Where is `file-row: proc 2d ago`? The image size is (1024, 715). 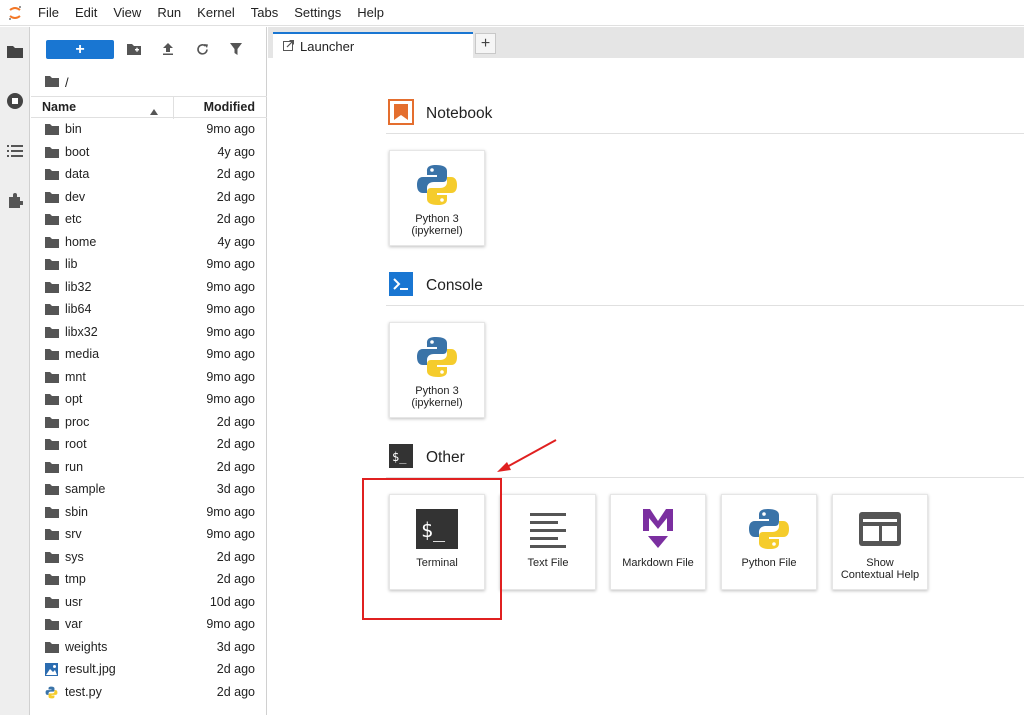
file-row: proc 2d ago is located at coordinates (149, 422).